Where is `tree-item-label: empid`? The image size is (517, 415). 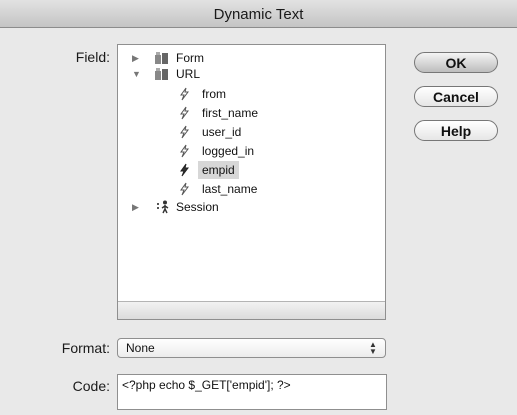
tree-item-label: empid is located at coordinates (218, 170).